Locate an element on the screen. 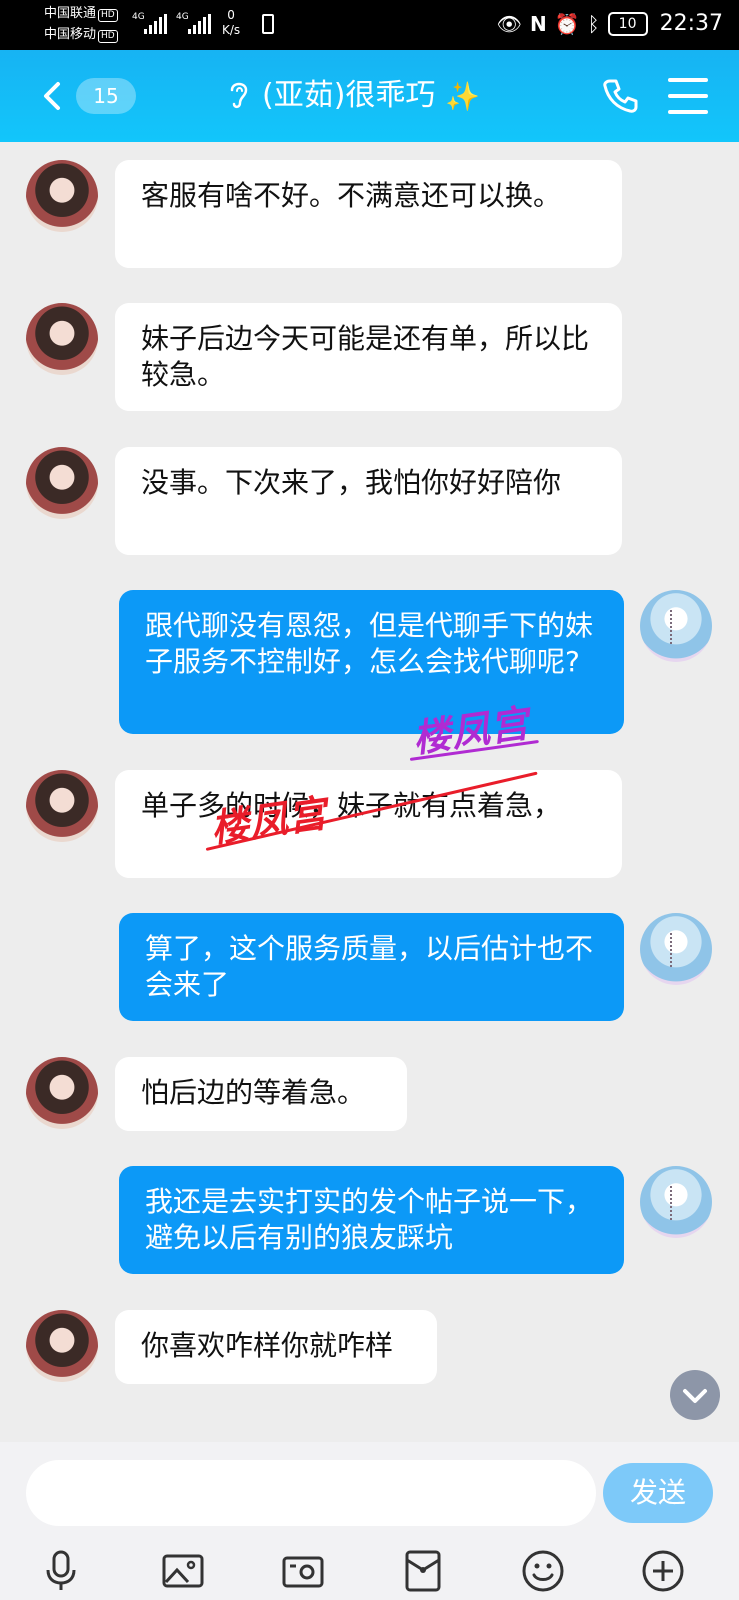  input-area: 发送 is located at coordinates (369, 1521).